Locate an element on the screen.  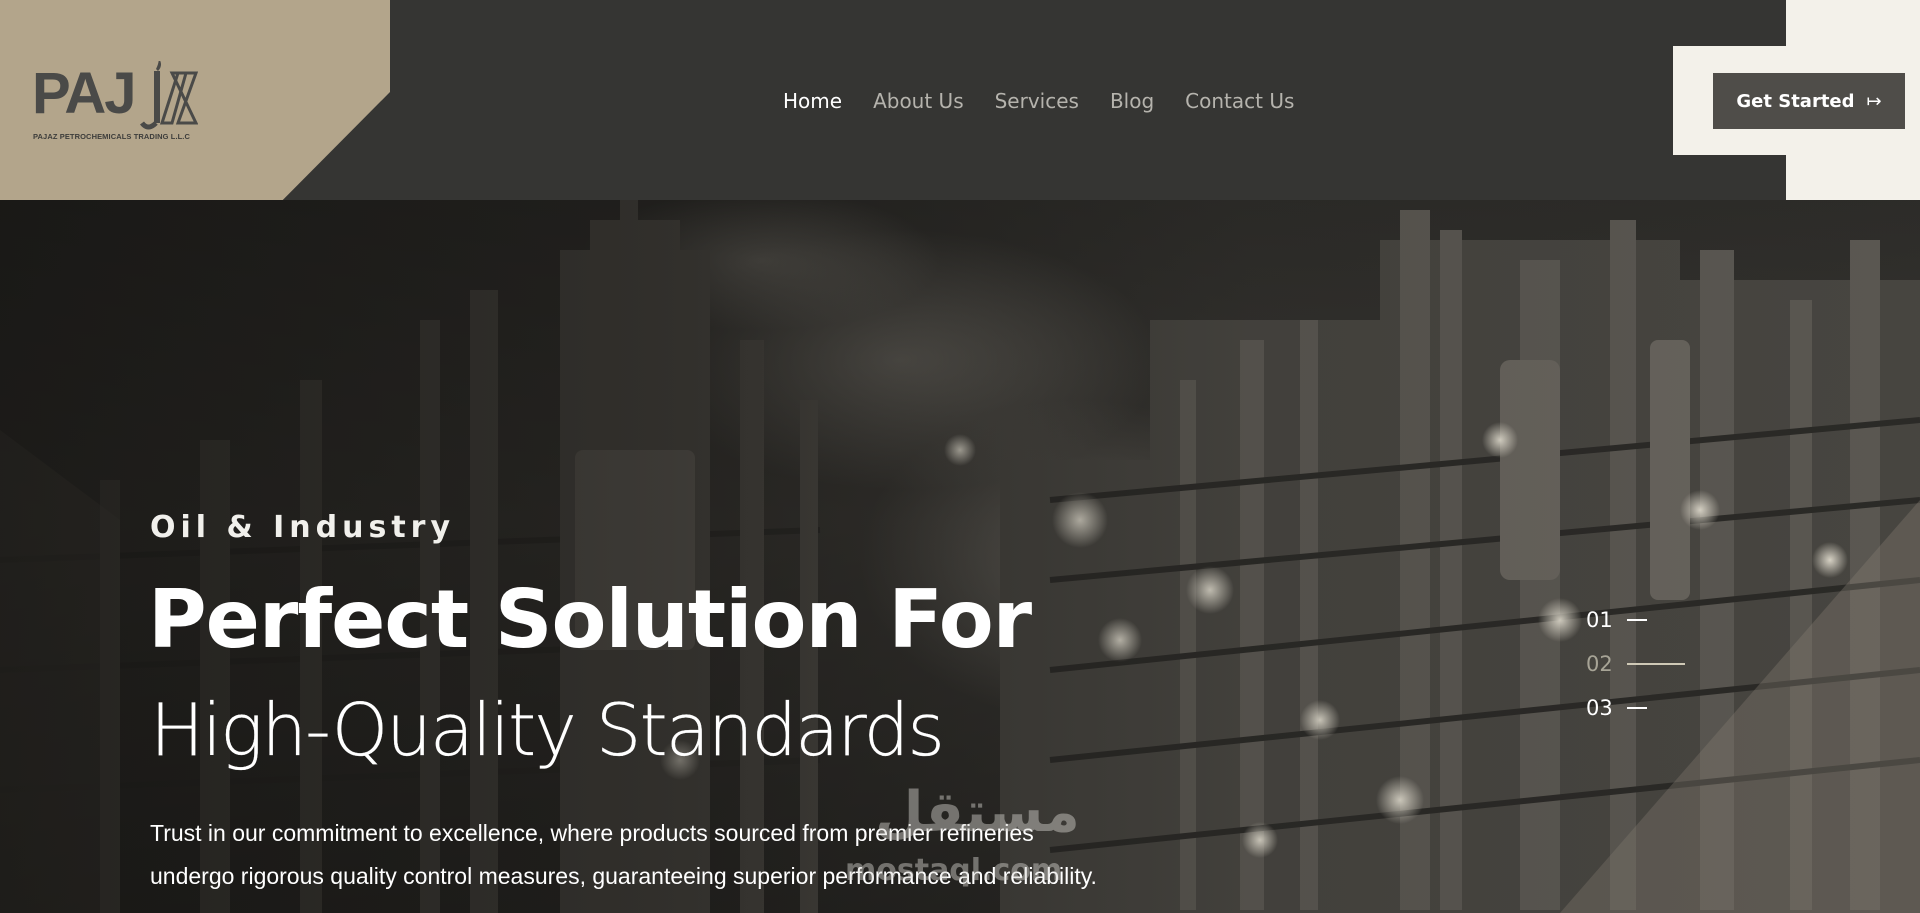
hero-eyebrow: Oil & Industry is located at coordinates (303, 527).